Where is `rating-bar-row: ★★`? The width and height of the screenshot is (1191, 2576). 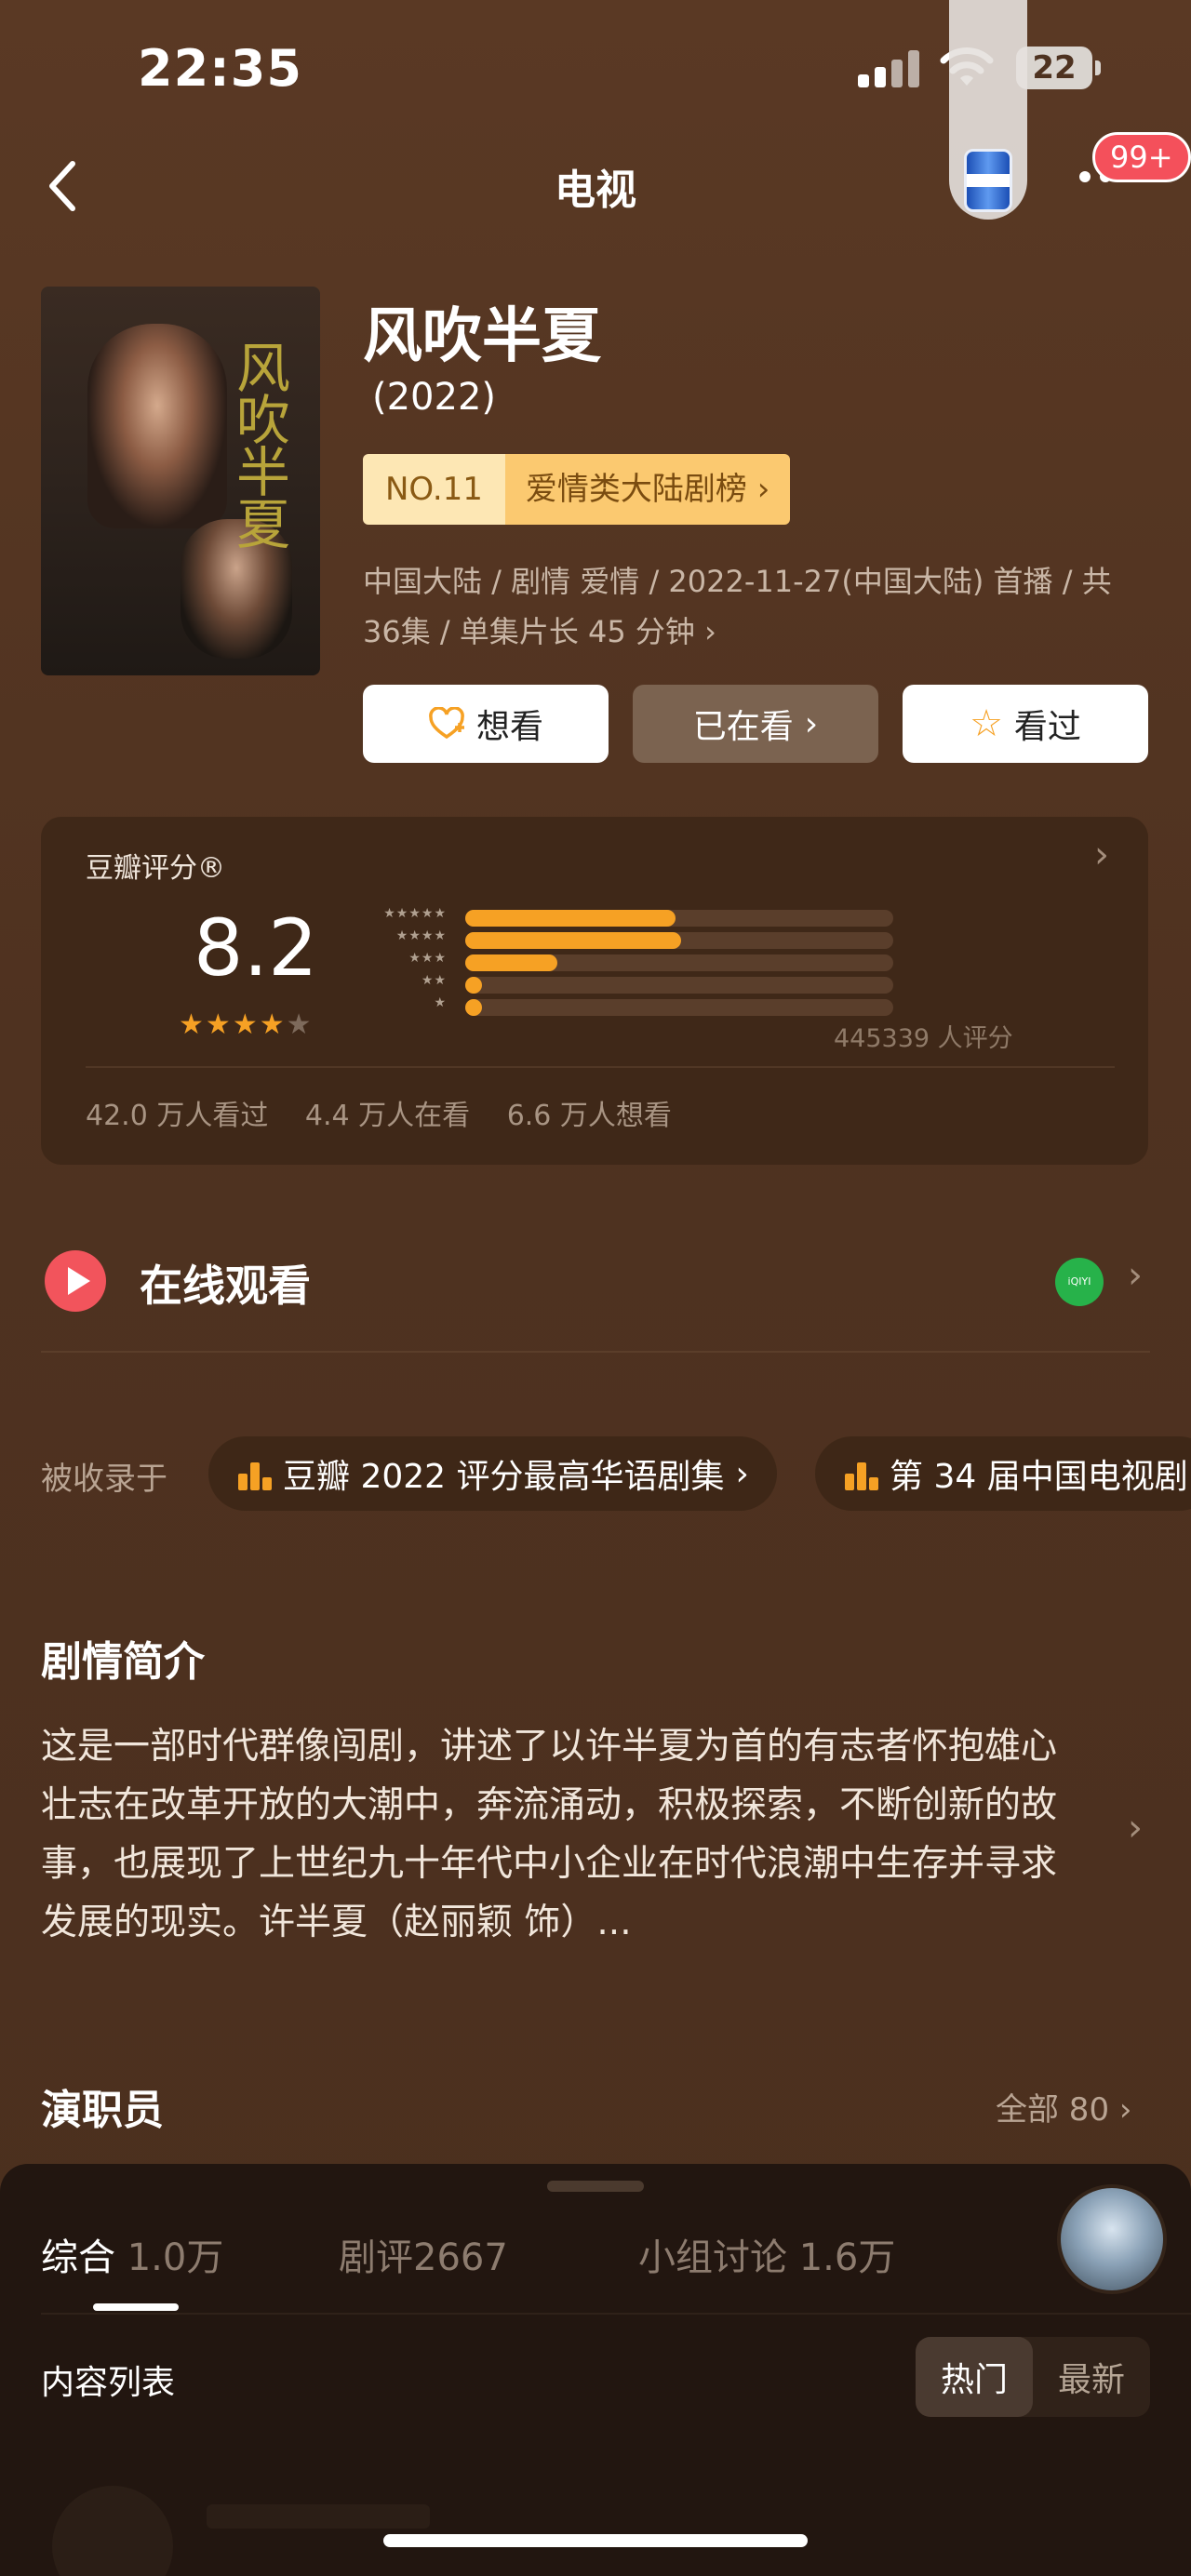
rating-bar-row: ★★ is located at coordinates (623, 984).